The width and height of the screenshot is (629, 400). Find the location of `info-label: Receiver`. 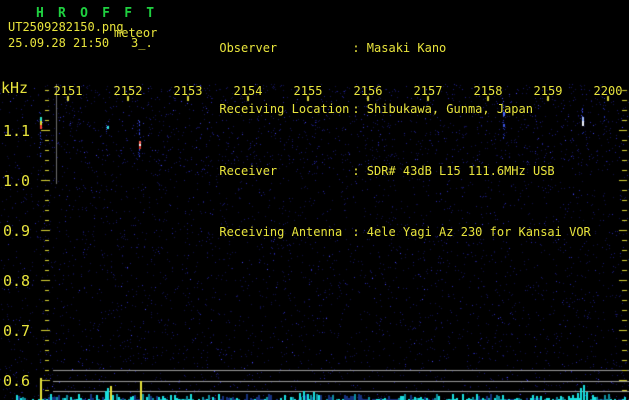

info-label: Receiver is located at coordinates (248, 170).